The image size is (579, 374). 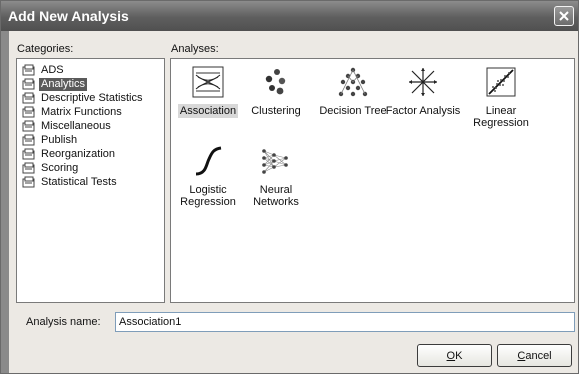 I want to click on analysis-item-factor-analysis: Factor Analysis, so click(x=423, y=92).